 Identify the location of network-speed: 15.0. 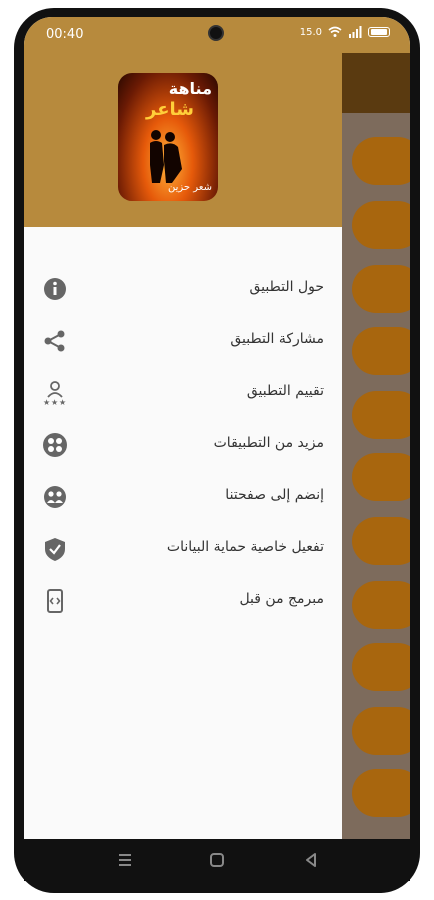
(310, 32).